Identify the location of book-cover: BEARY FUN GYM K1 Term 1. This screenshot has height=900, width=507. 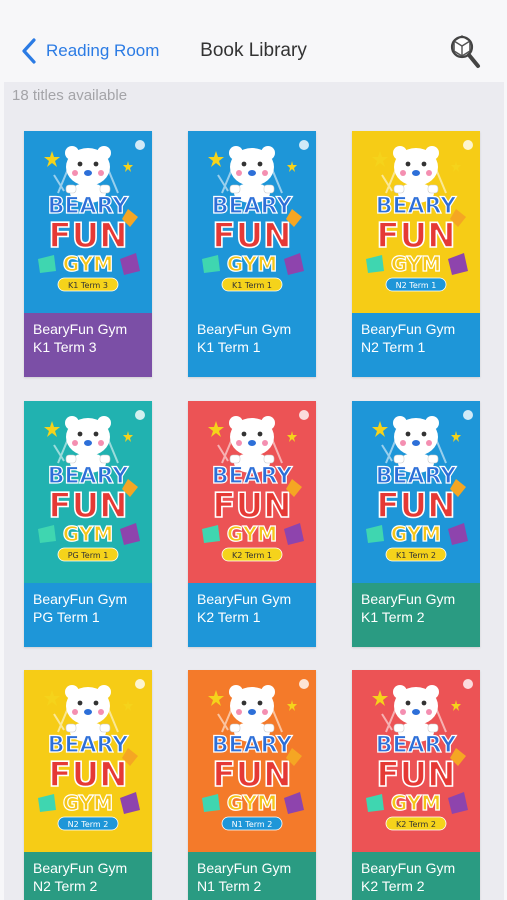
(252, 222).